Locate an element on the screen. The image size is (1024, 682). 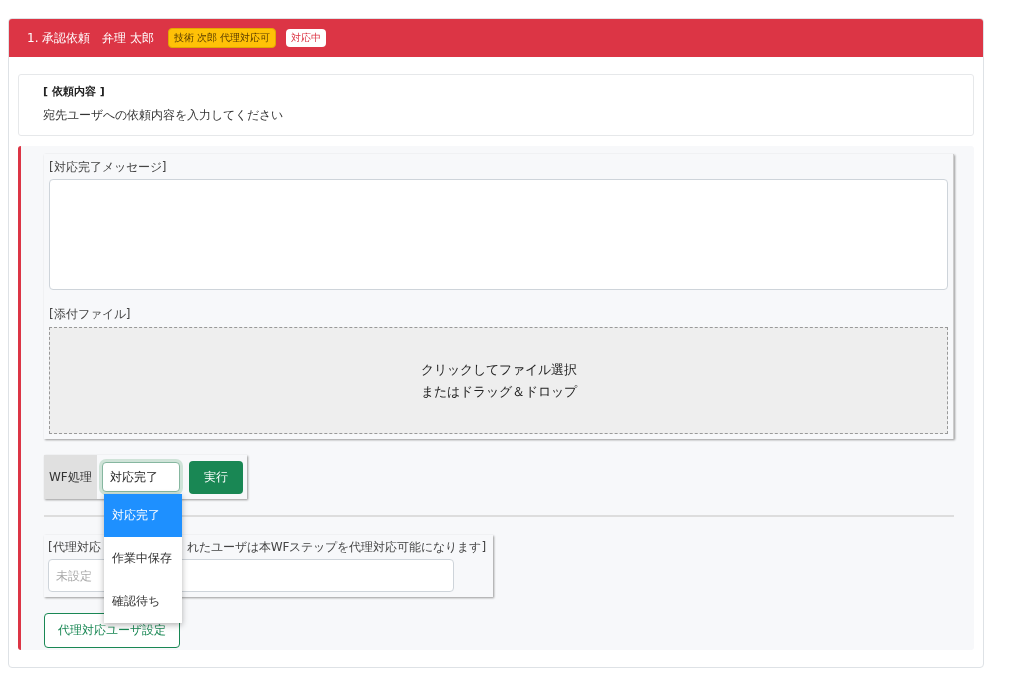
workflow-label: WF処理 is located at coordinates (70, 477).